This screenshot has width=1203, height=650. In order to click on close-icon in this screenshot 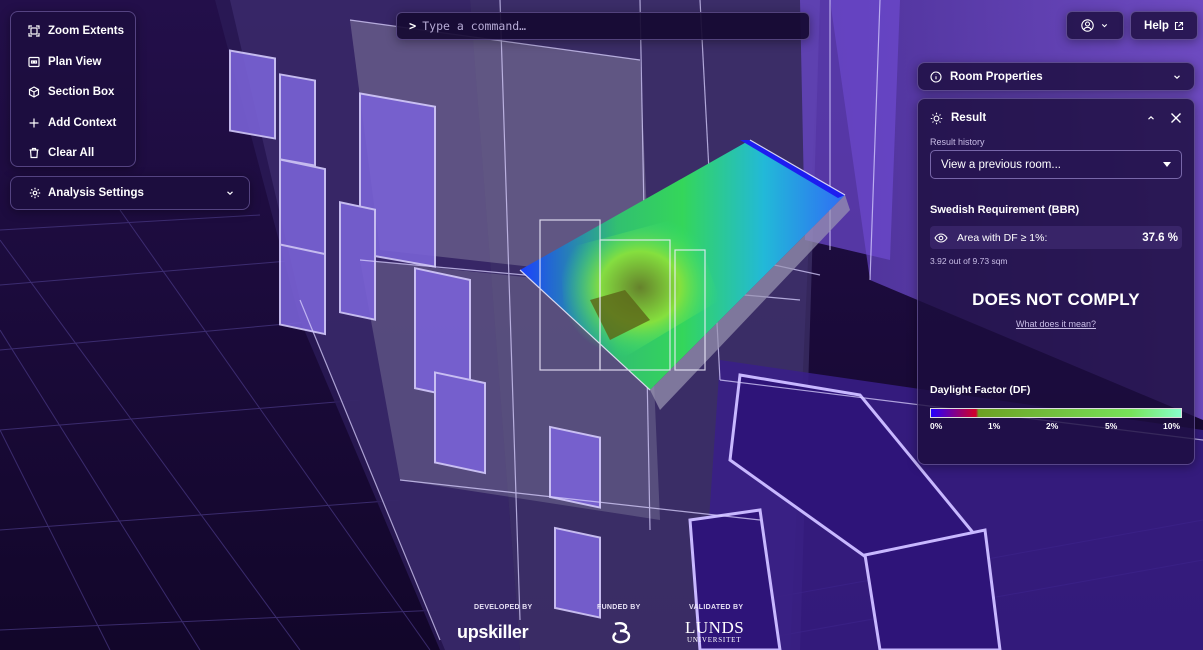, I will do `click(1176, 118)`.